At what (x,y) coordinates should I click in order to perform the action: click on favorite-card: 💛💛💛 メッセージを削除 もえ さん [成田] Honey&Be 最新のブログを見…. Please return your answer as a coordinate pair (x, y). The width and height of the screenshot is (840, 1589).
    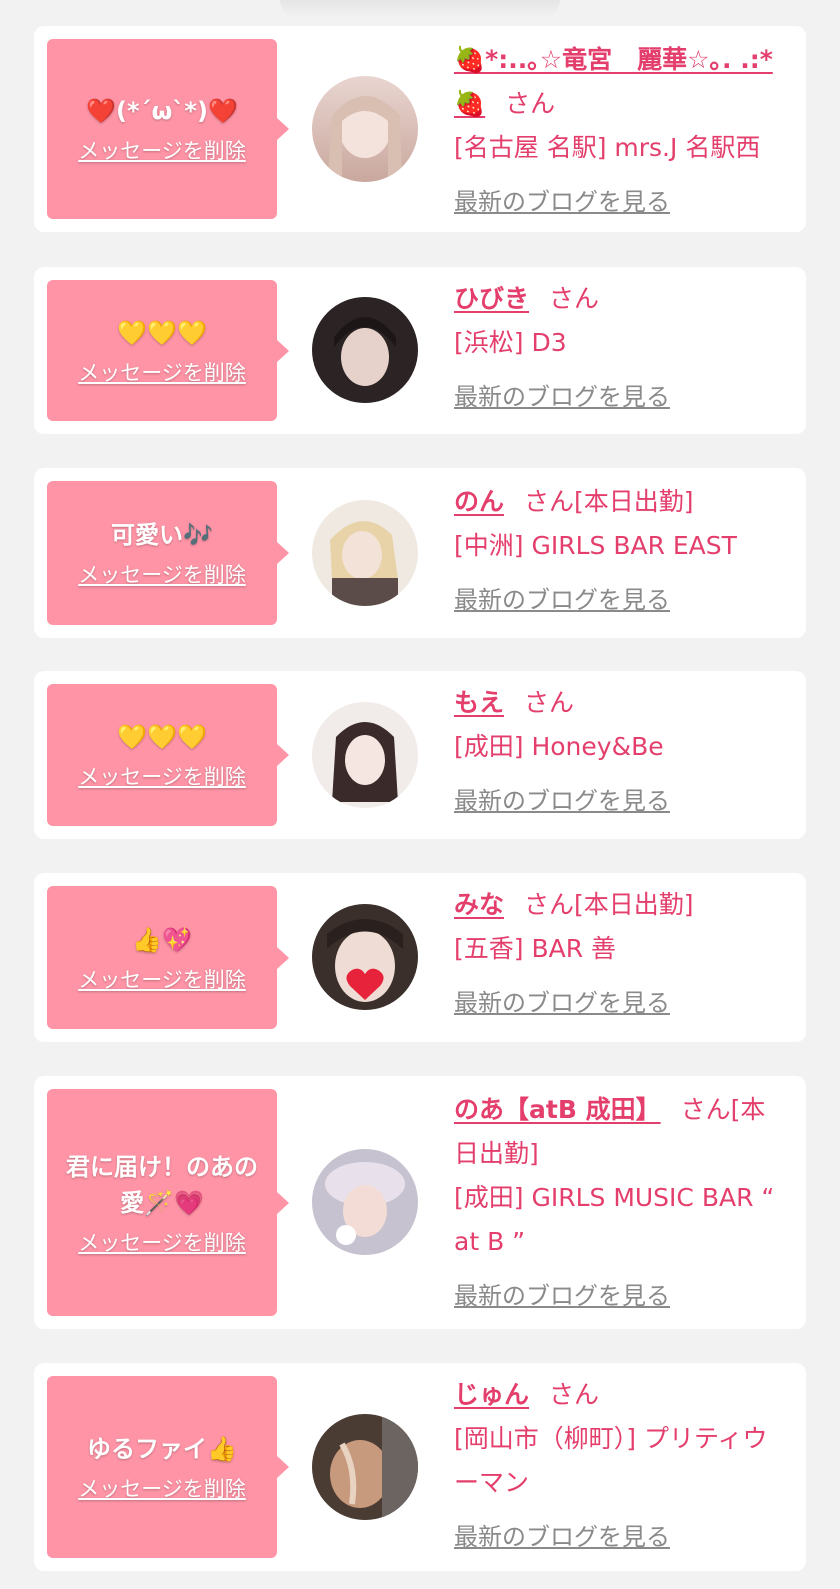
    Looking at the image, I should click on (420, 755).